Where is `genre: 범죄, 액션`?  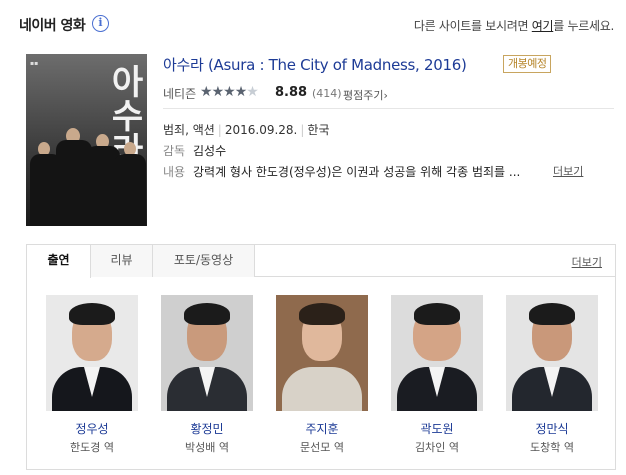
genre: 범죄, 액션 is located at coordinates (189, 130).